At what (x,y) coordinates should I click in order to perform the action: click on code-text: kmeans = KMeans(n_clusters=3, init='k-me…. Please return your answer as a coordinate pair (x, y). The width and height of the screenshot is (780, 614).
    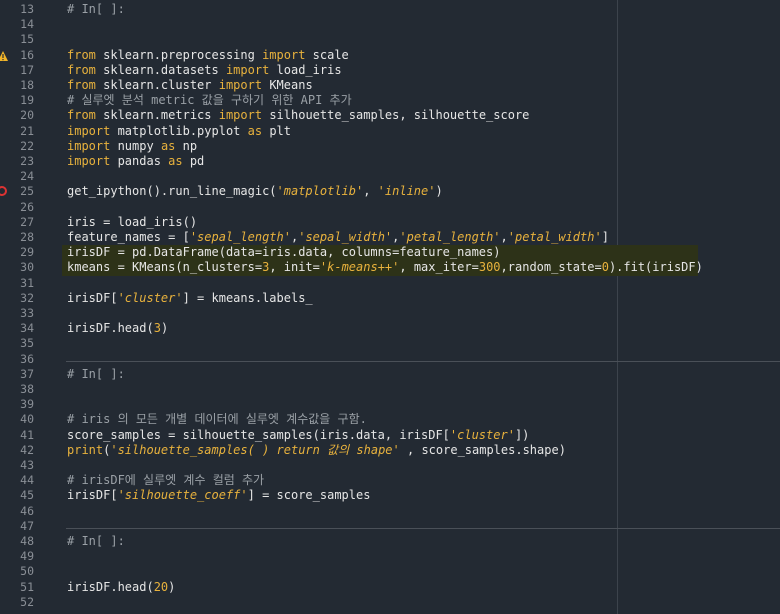
    Looking at the image, I should click on (385, 267).